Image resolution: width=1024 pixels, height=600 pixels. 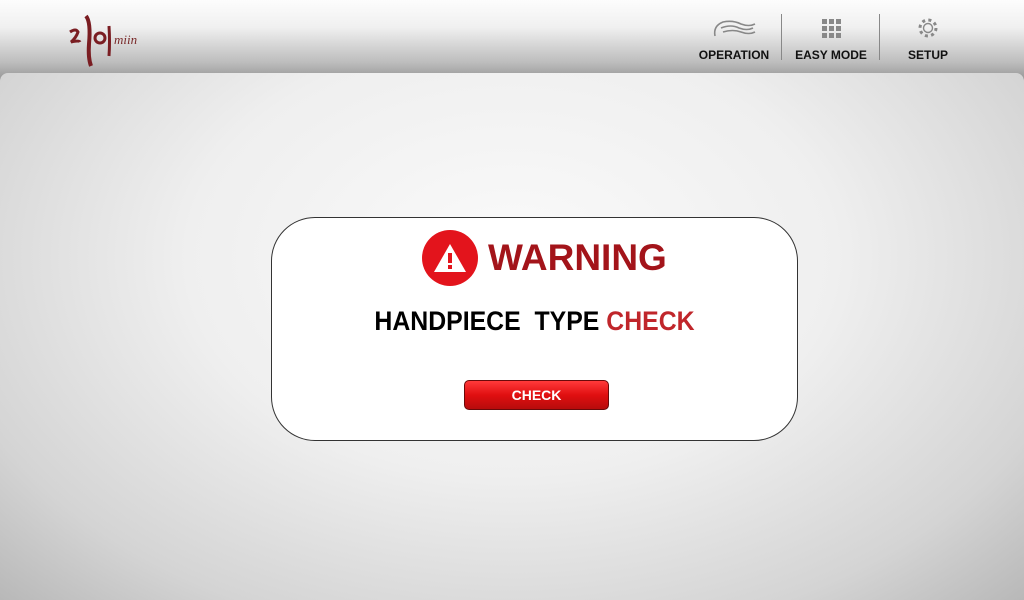 What do you see at coordinates (577, 257) in the screenshot?
I see `dialog-title: WARNING` at bounding box center [577, 257].